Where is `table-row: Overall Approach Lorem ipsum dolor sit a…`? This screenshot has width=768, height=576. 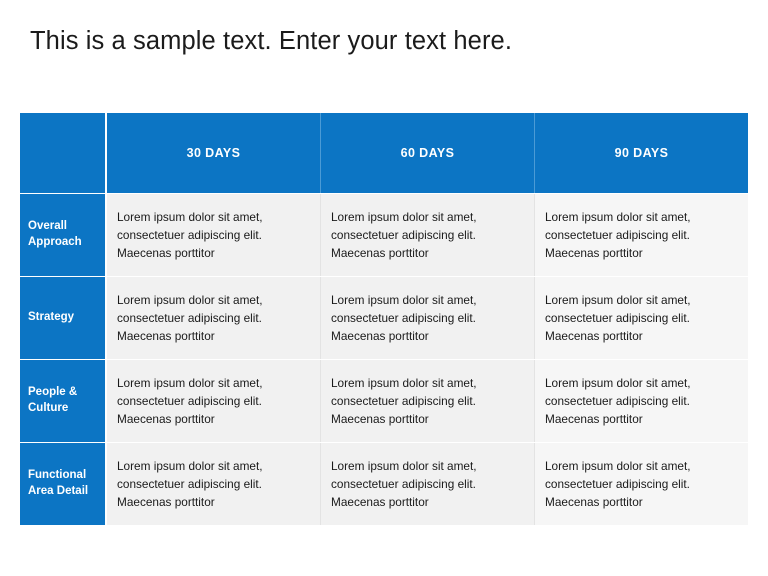 table-row: Overall Approach Lorem ipsum dolor sit a… is located at coordinates (384, 235).